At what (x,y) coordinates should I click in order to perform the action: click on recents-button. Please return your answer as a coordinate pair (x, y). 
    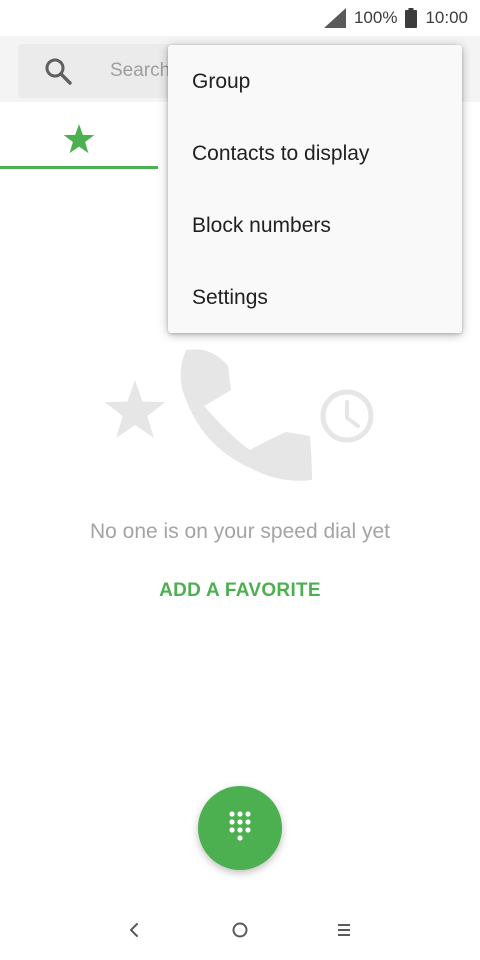
    Looking at the image, I should click on (344, 930).